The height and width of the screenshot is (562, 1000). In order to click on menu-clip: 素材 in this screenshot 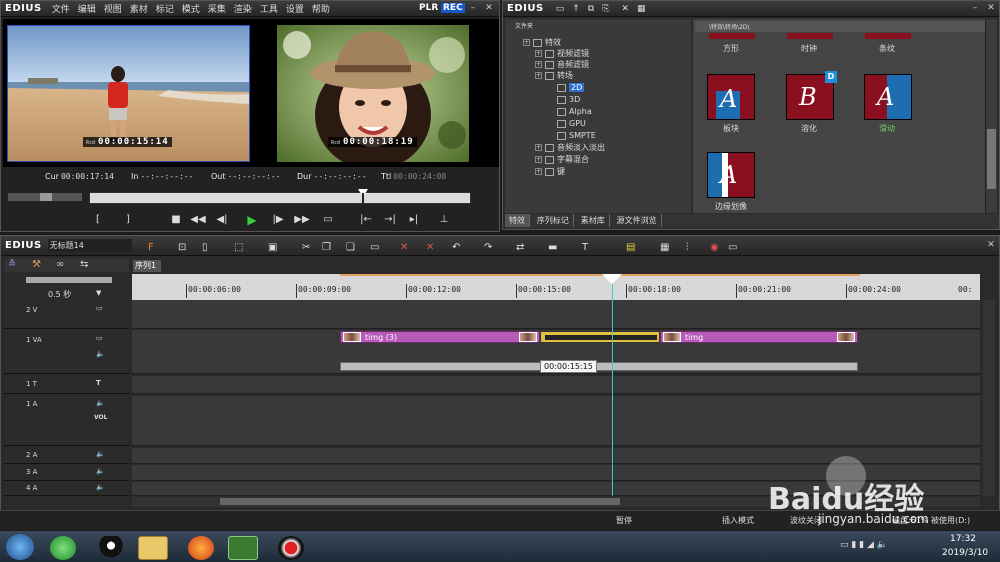, I will do `click(139, 8)`.